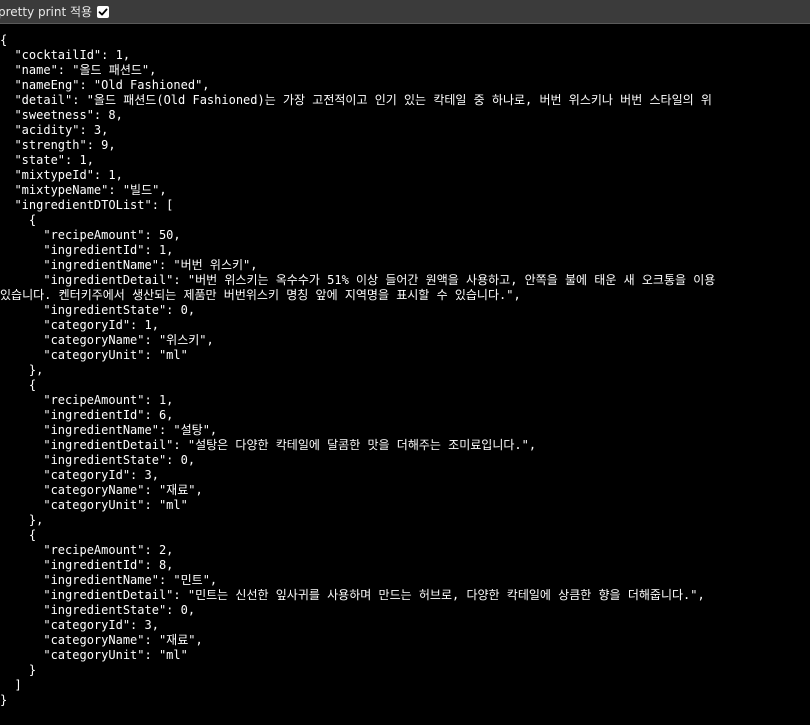 This screenshot has height=725, width=810. I want to click on pretty-print-checkbox, so click(103, 11).